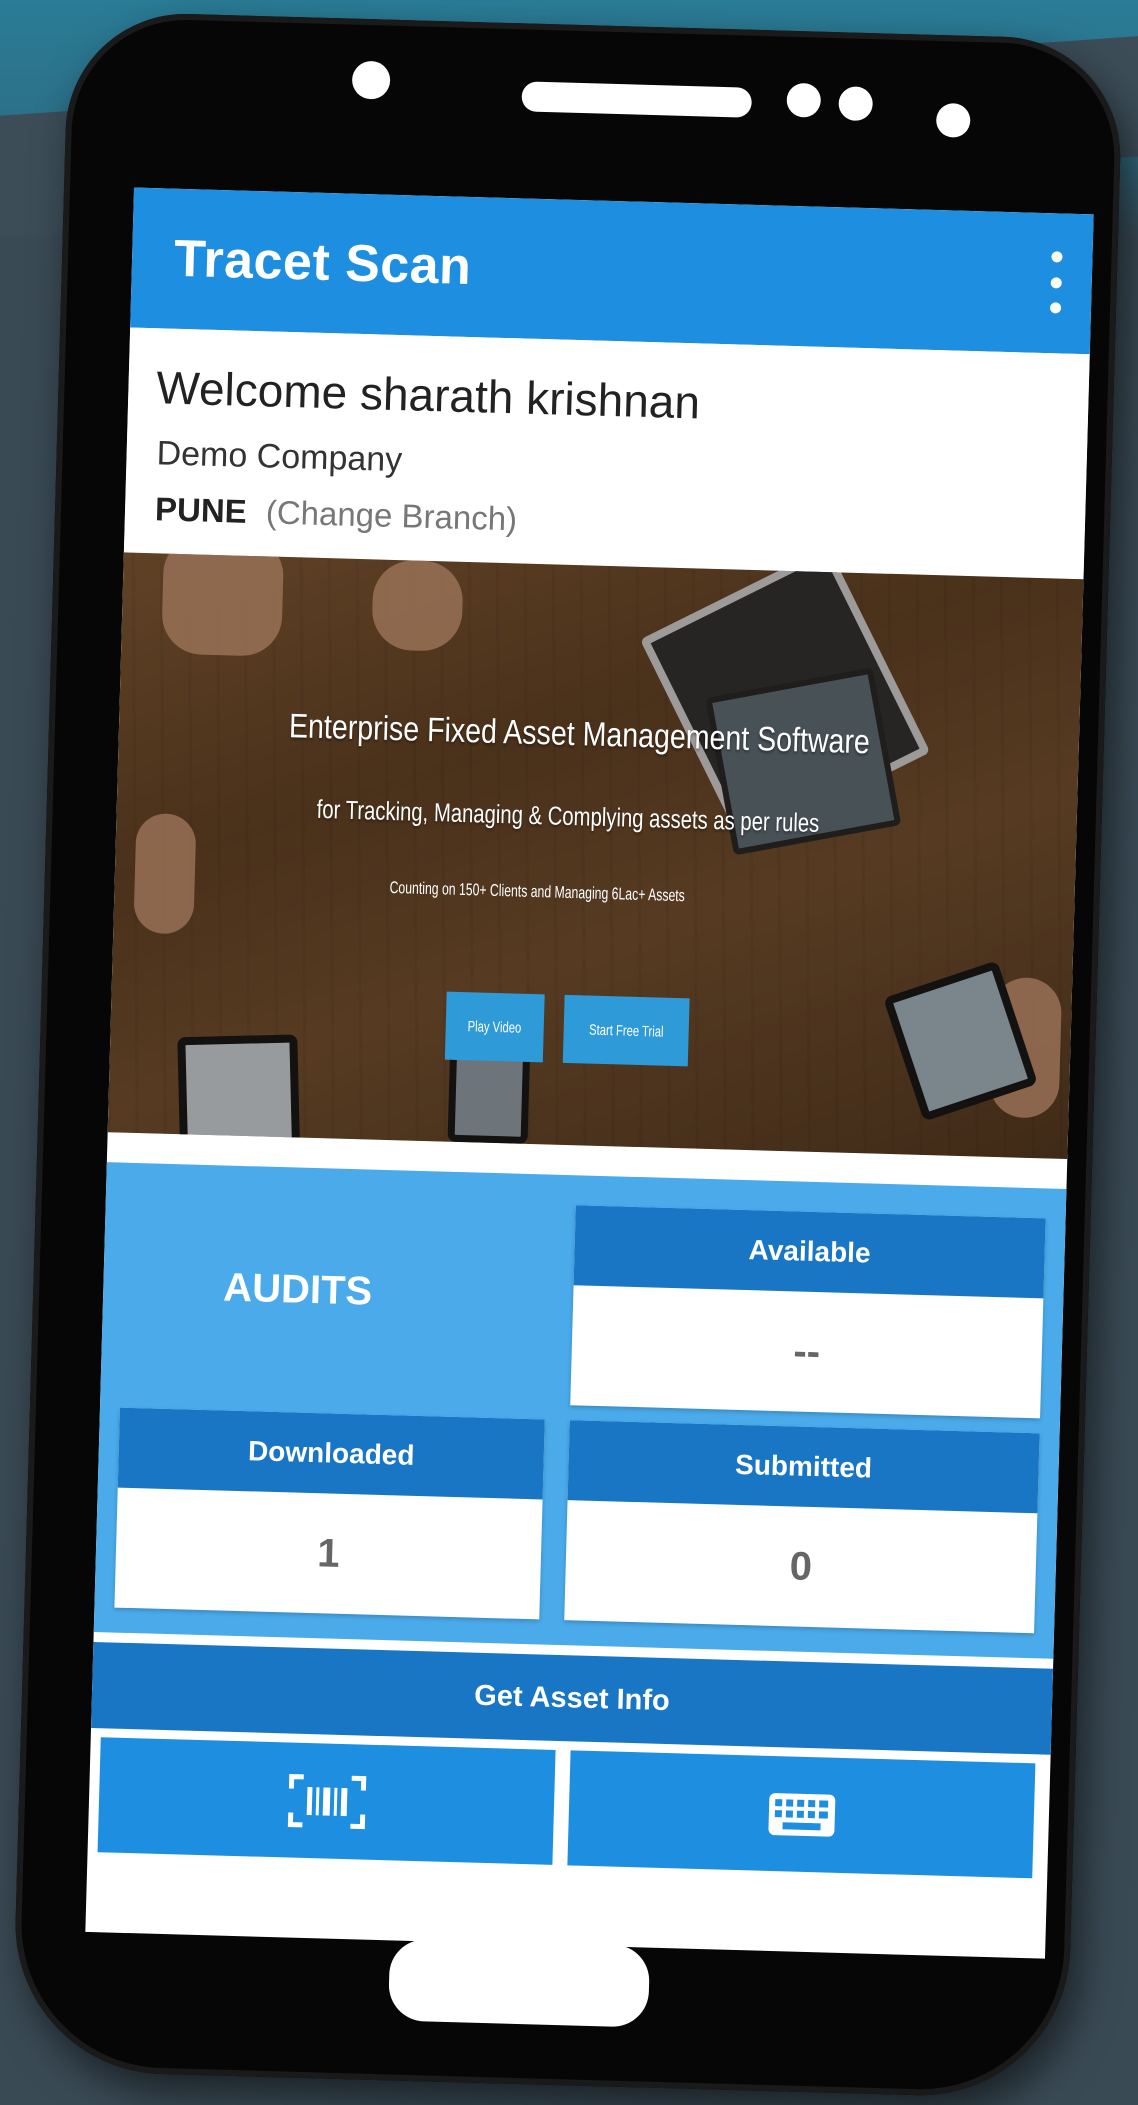 This screenshot has width=1138, height=2105. I want to click on scan-barcode-button, so click(326, 1801).